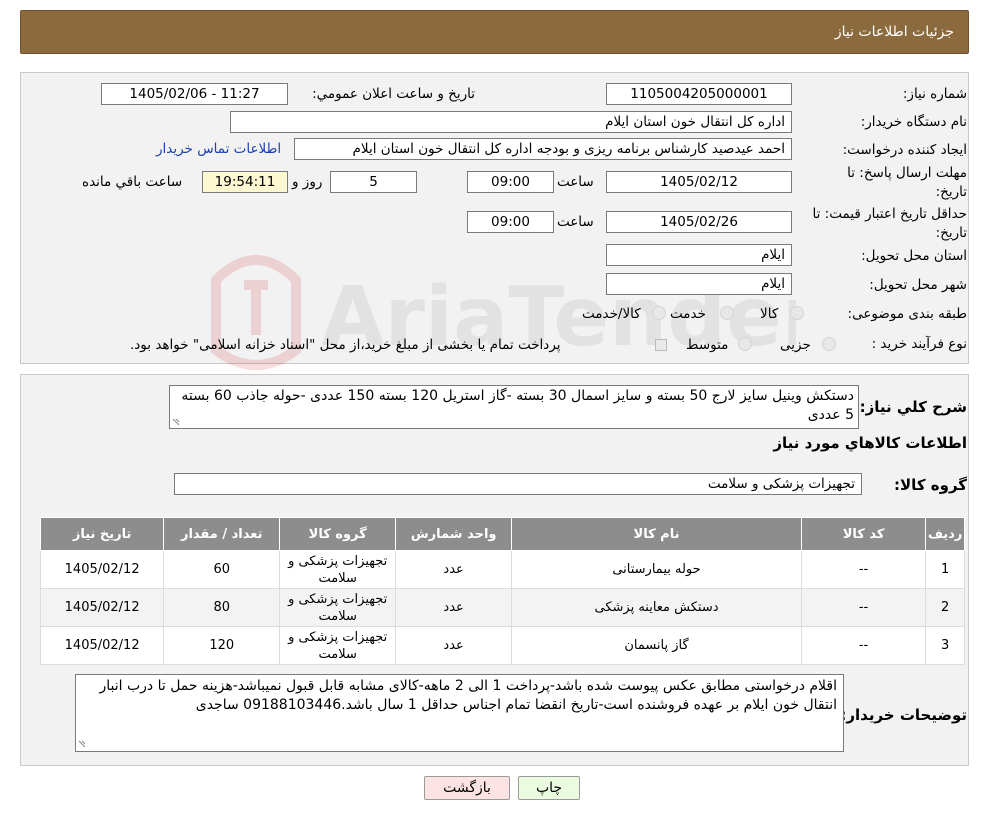 The image size is (985, 820). I want to click on remaining-time-field: 19:54:11, so click(245, 182).